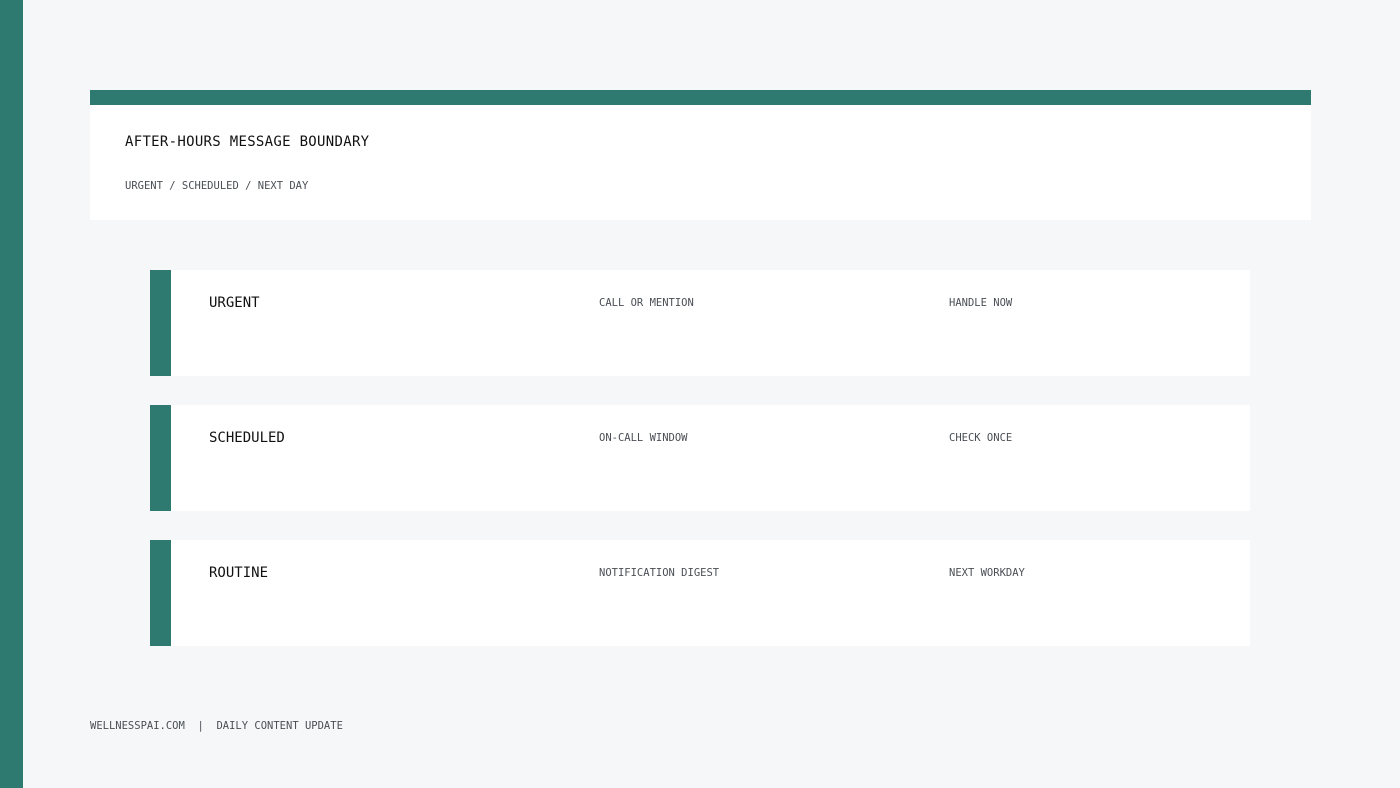 This screenshot has width=1400, height=788. I want to click on row-channel: NOTIFICATION DIGEST, so click(659, 573).